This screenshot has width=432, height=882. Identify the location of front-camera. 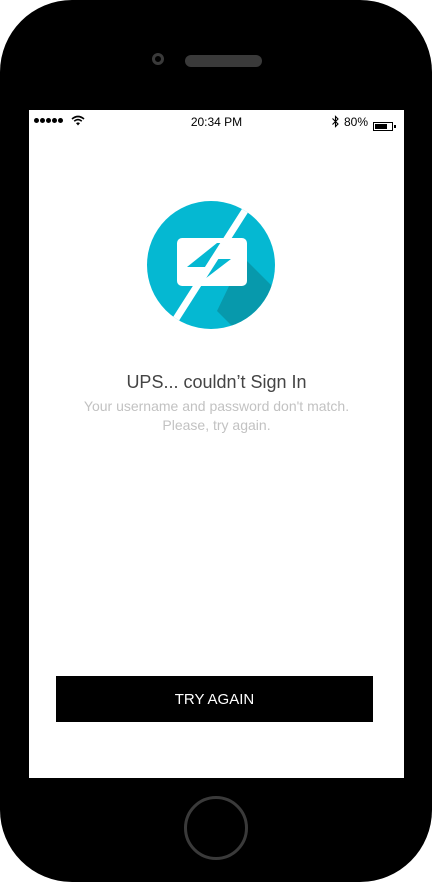
(158, 59).